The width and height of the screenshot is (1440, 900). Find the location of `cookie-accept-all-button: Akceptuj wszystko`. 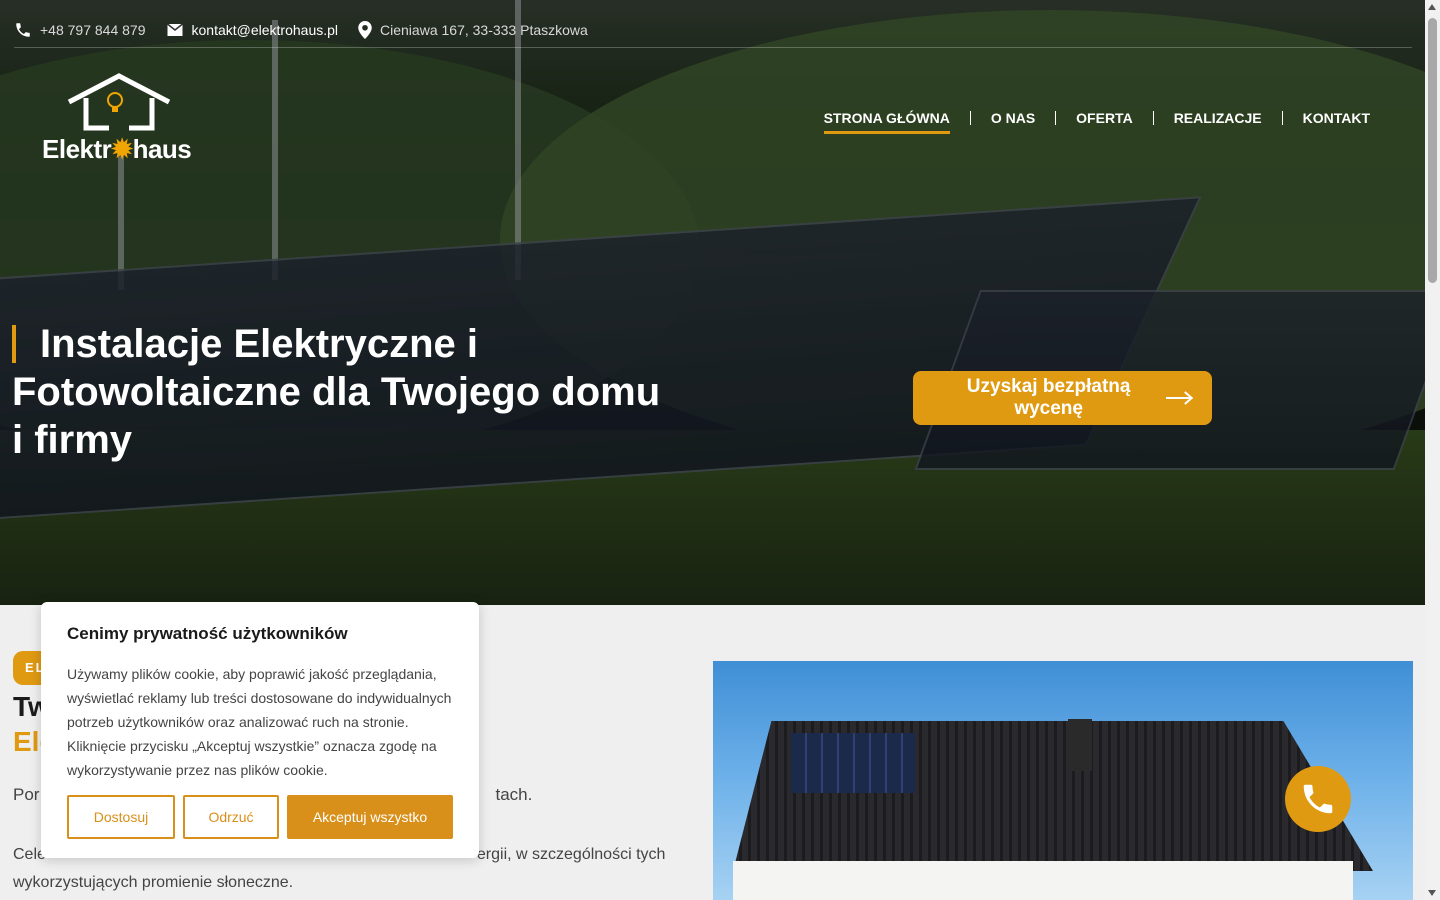

cookie-accept-all-button: Akceptuj wszystko is located at coordinates (370, 817).